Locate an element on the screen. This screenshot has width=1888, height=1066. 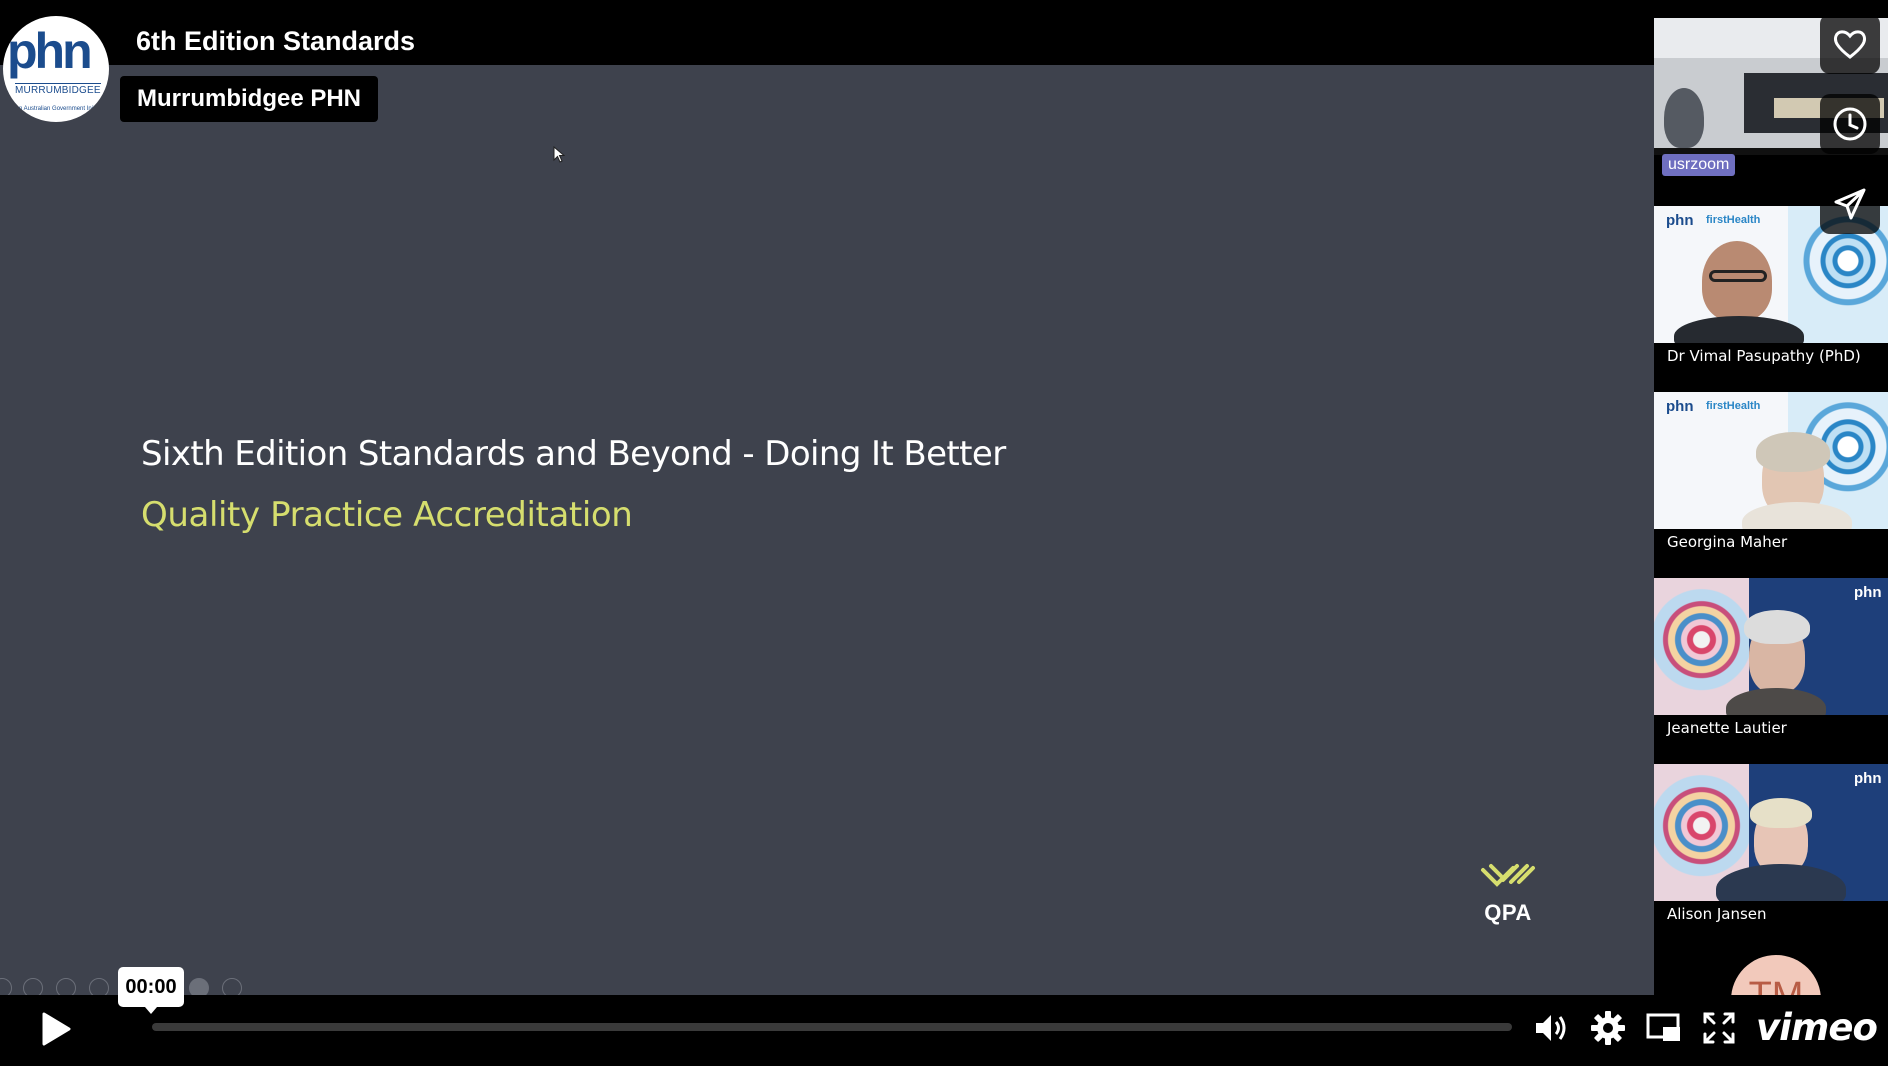
qpa-logo-text: QPA is located at coordinates (1508, 912).